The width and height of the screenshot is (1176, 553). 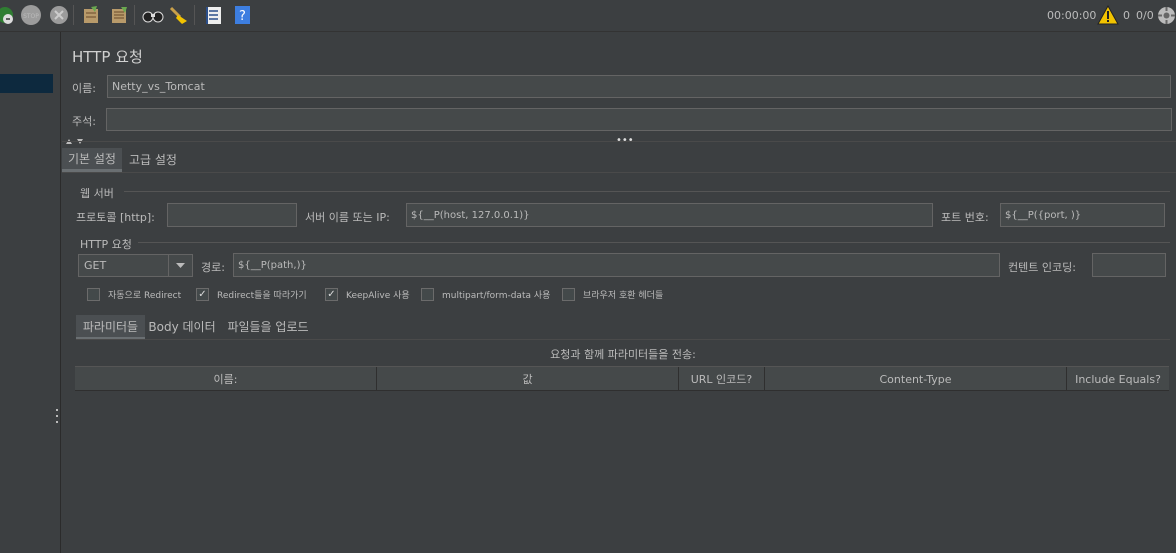 What do you see at coordinates (623, 339) in the screenshot?
I see `subtabs-divider` at bounding box center [623, 339].